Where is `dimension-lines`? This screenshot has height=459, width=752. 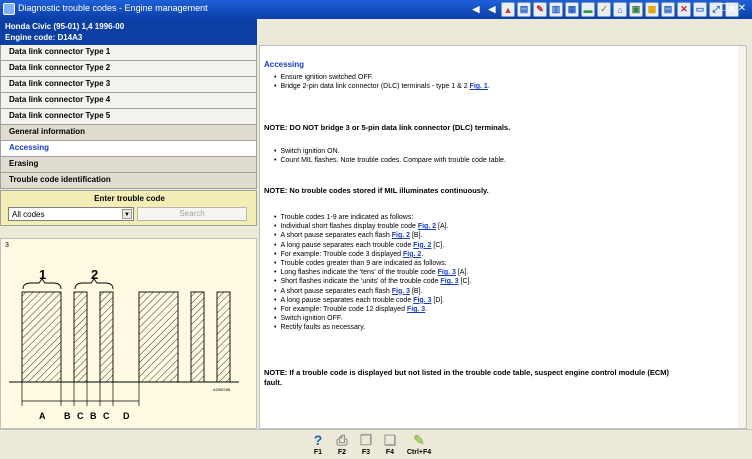 dimension-lines is located at coordinates (80, 394).